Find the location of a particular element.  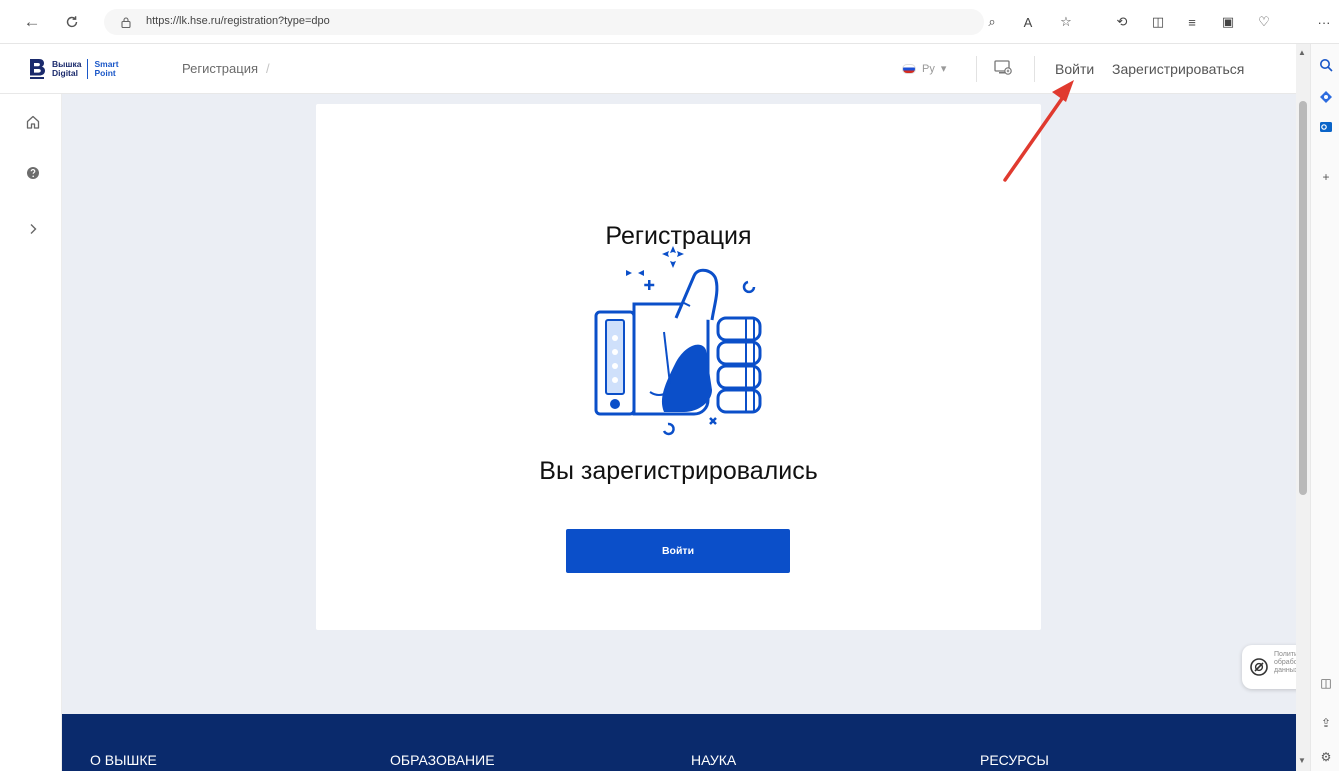

refresh-icon is located at coordinates (72, 22).